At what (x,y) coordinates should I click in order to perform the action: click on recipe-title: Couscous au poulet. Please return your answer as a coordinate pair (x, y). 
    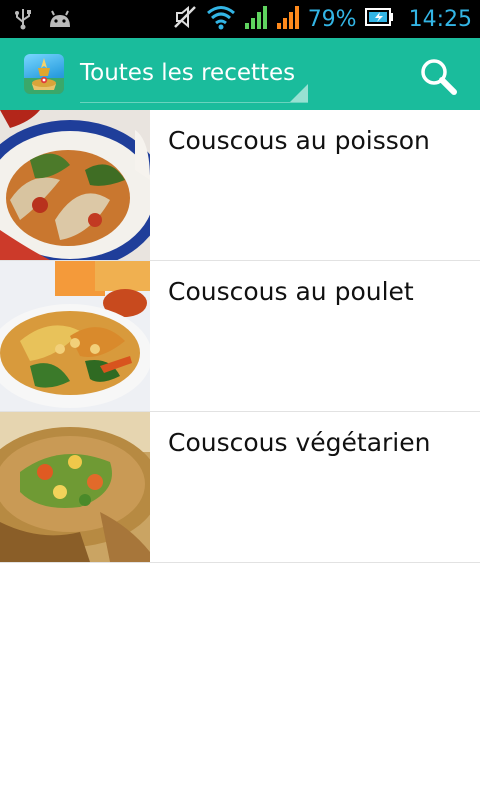
    Looking at the image, I should click on (291, 291).